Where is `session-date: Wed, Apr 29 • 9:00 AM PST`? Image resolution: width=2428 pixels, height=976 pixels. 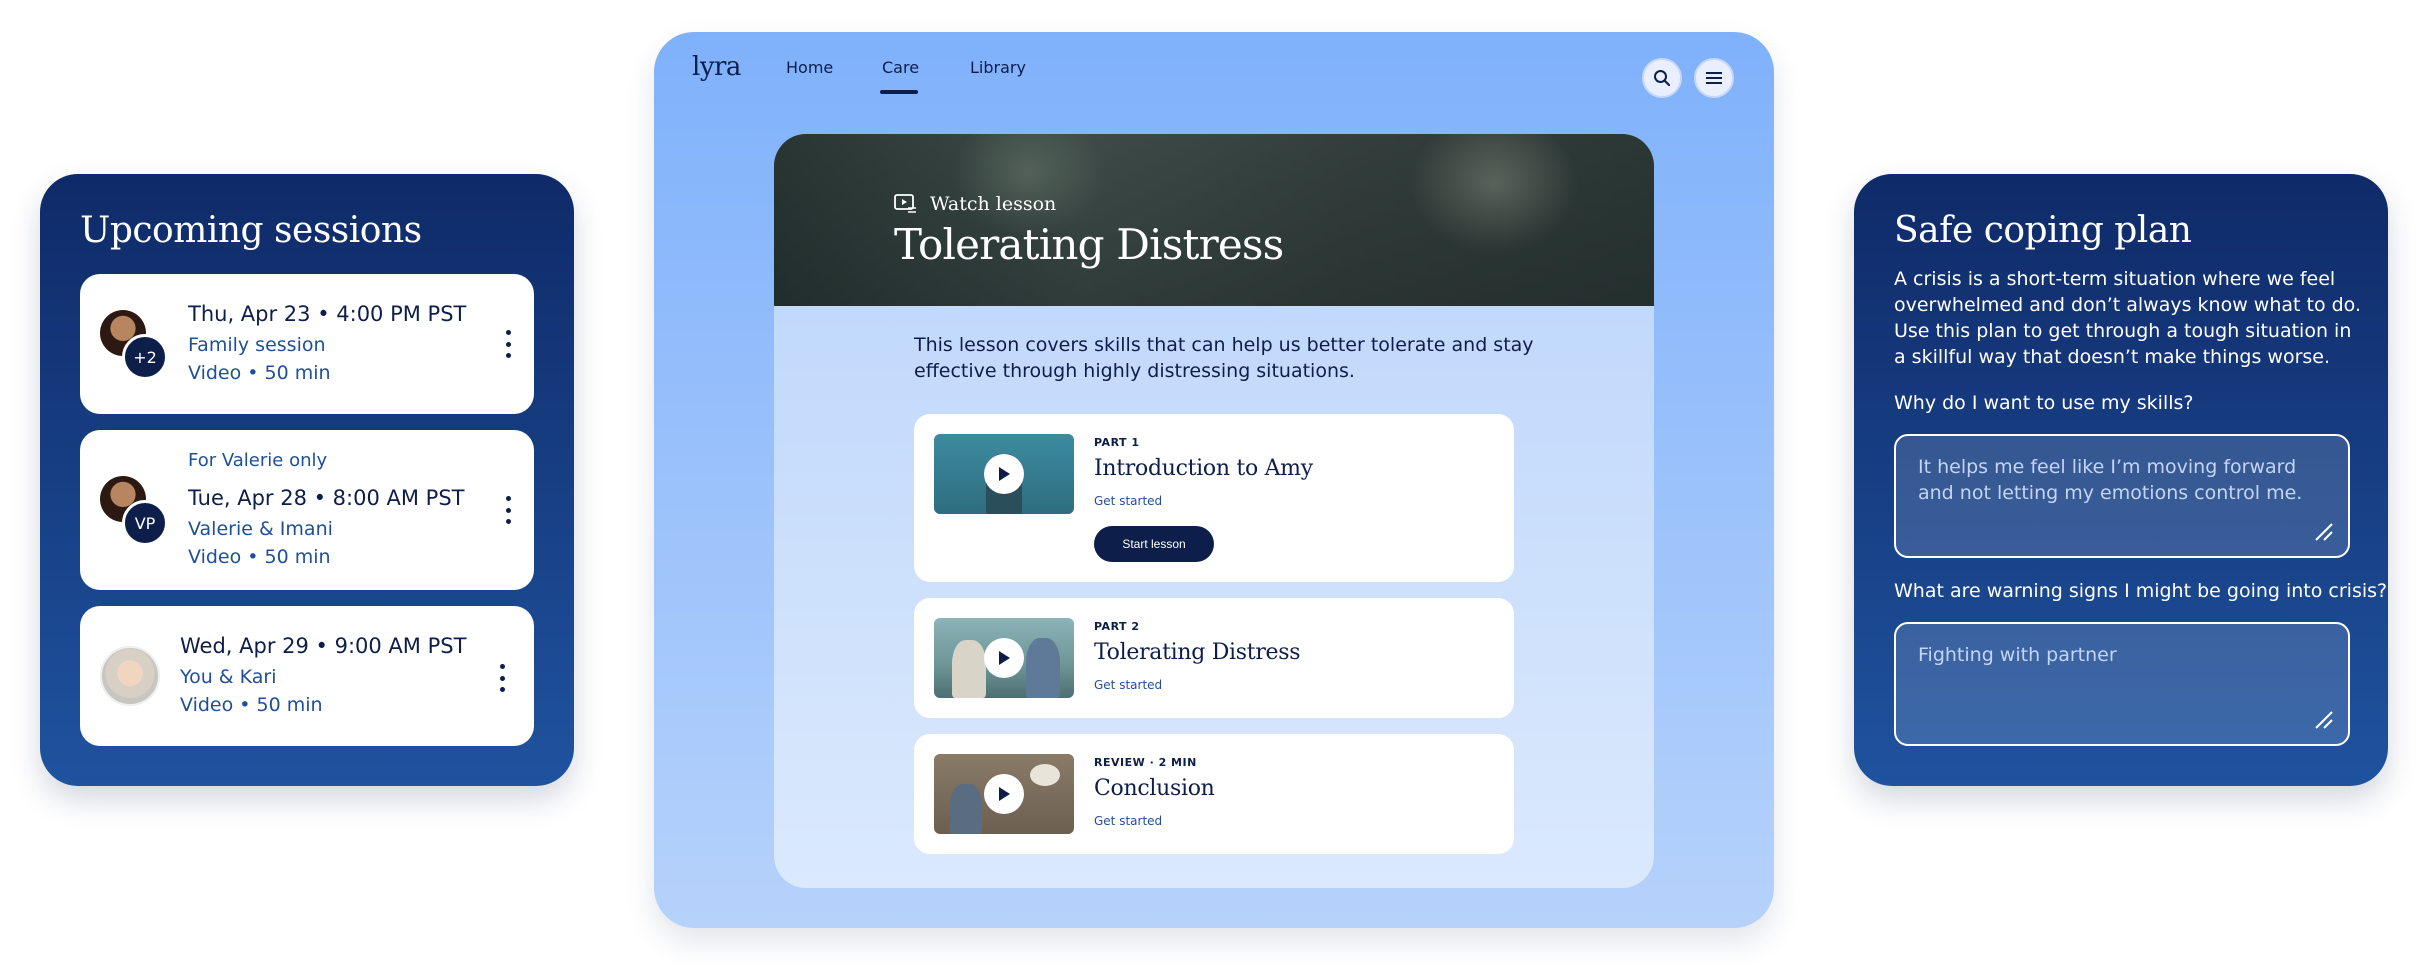 session-date: Wed, Apr 29 • 9:00 AM PST is located at coordinates (323, 646).